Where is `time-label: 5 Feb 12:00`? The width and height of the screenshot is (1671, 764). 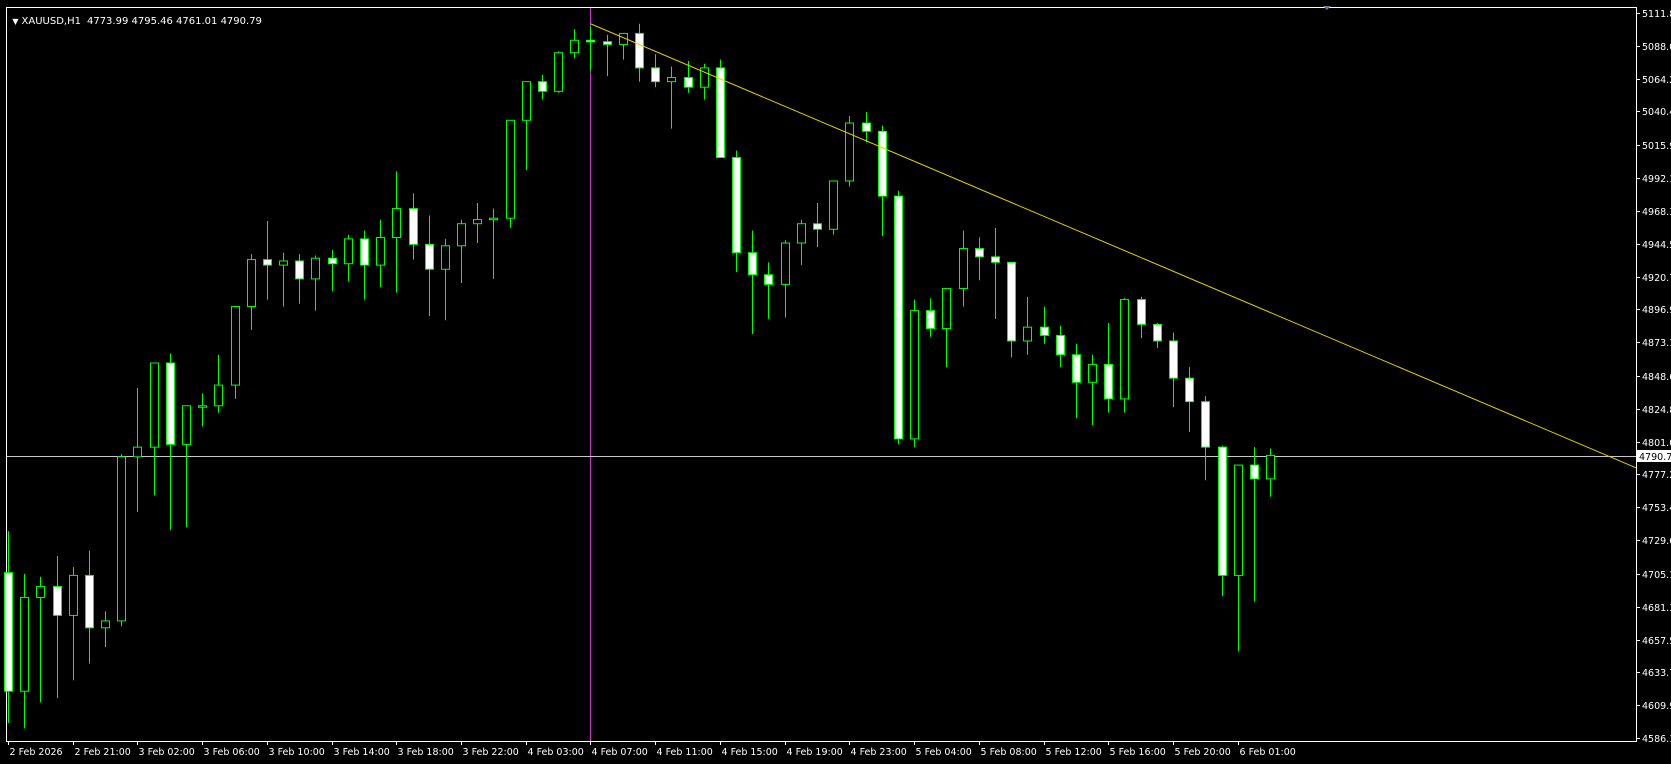 time-label: 5 Feb 12:00 is located at coordinates (1074, 752).